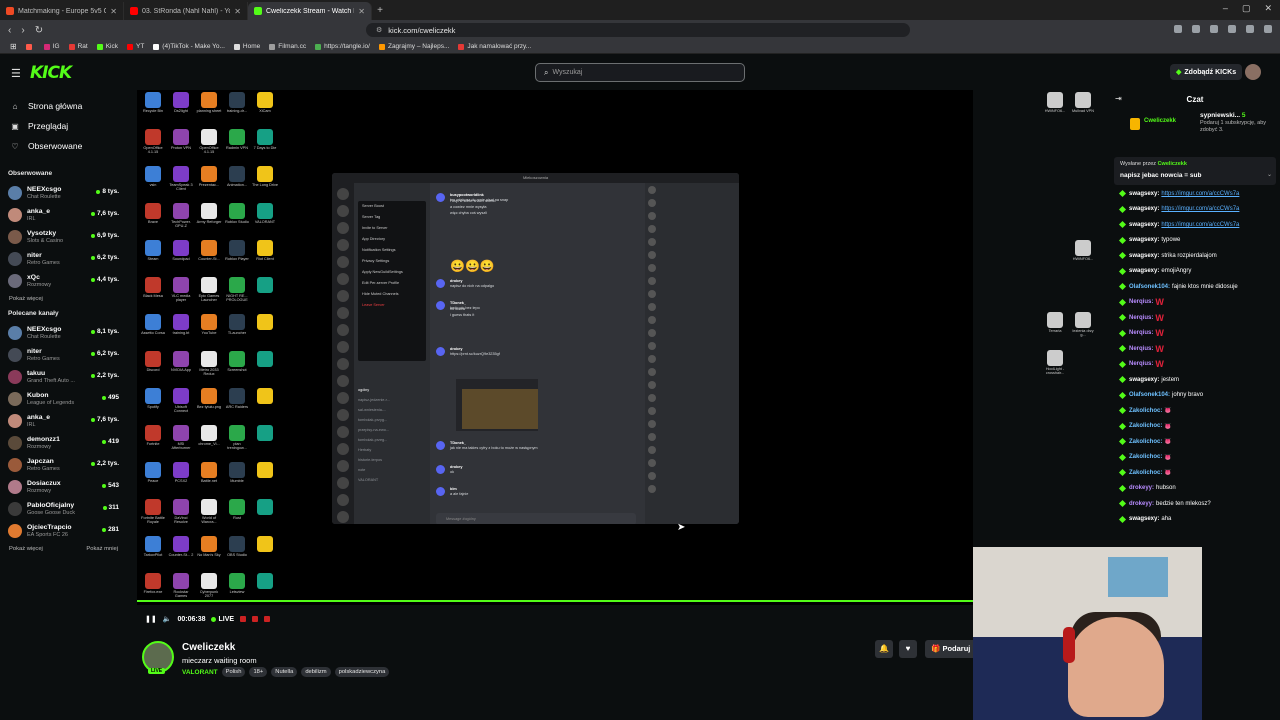 This screenshot has width=1280, height=720. What do you see at coordinates (69, 146) in the screenshot?
I see `sidebar-nav-item: ♡ Obserwowane` at bounding box center [69, 146].